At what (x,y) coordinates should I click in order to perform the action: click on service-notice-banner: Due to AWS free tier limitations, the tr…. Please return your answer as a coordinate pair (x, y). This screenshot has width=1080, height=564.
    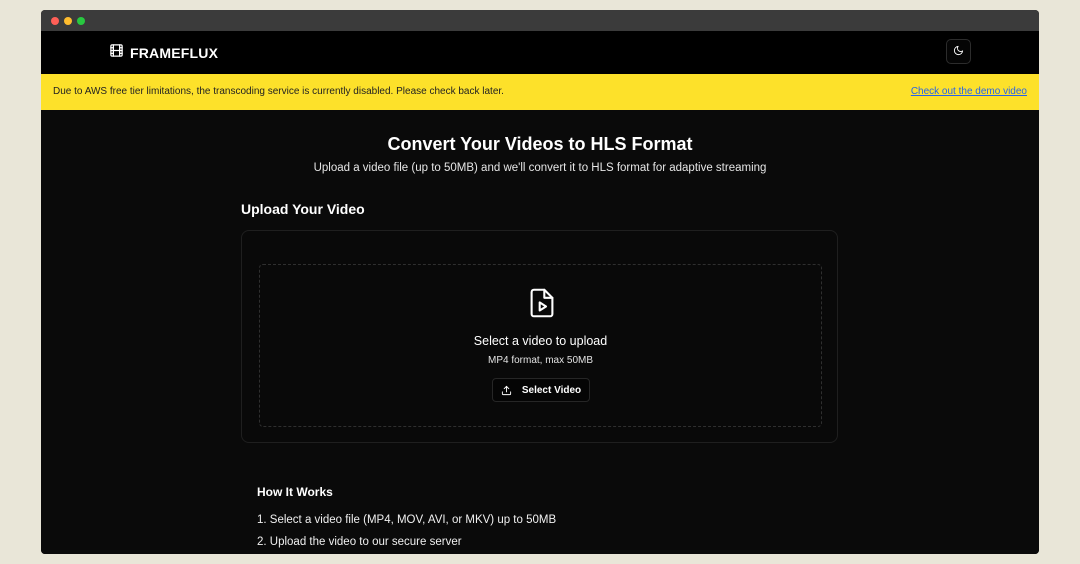
    Looking at the image, I should click on (540, 92).